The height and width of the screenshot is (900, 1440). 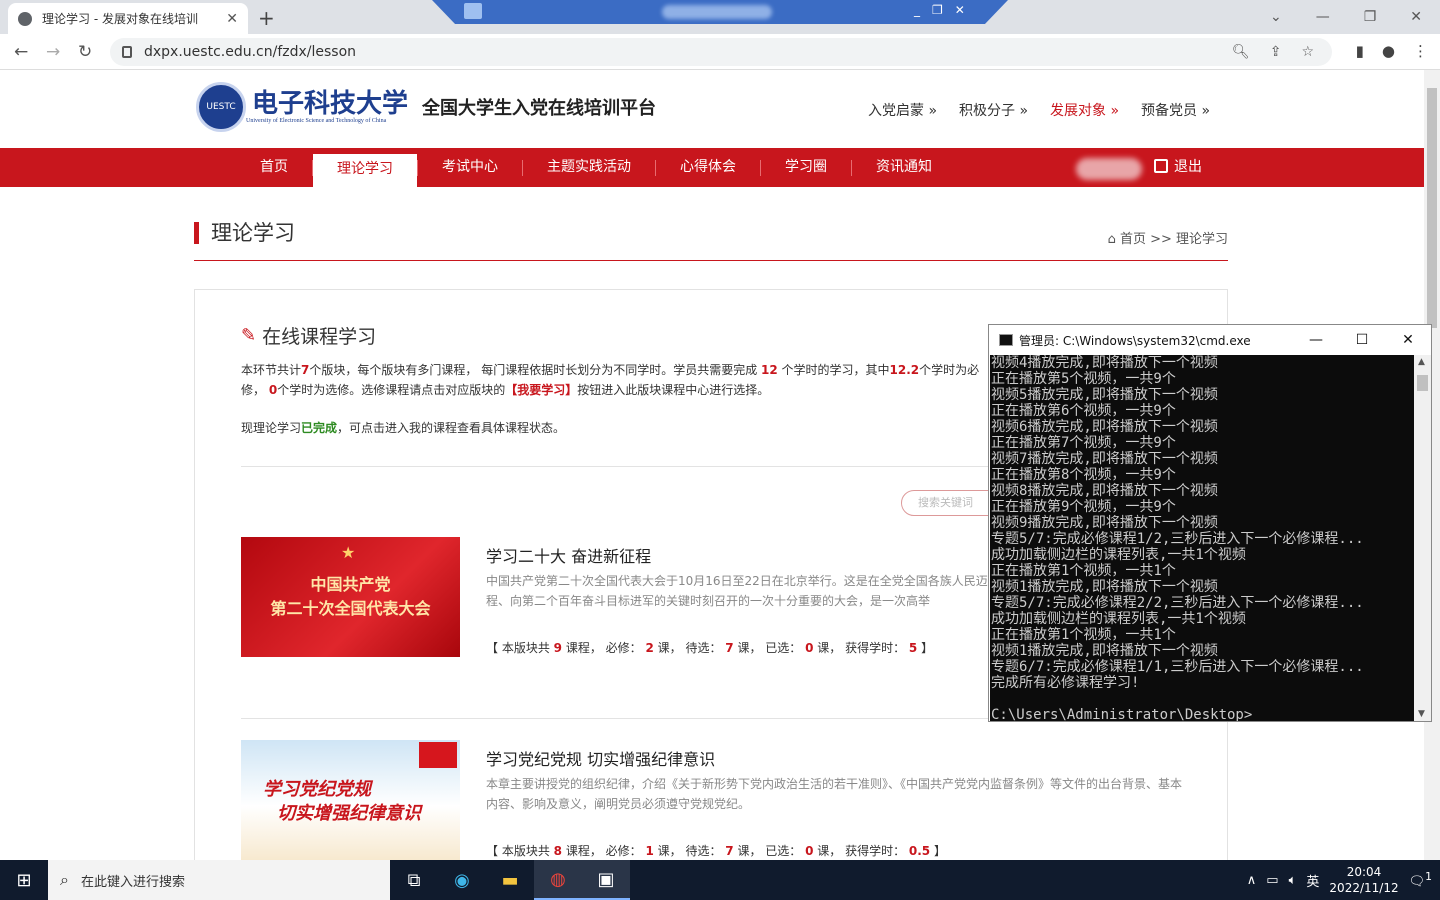 What do you see at coordinates (1420, 879) in the screenshot?
I see `notification-icon: 🗨︎1` at bounding box center [1420, 879].